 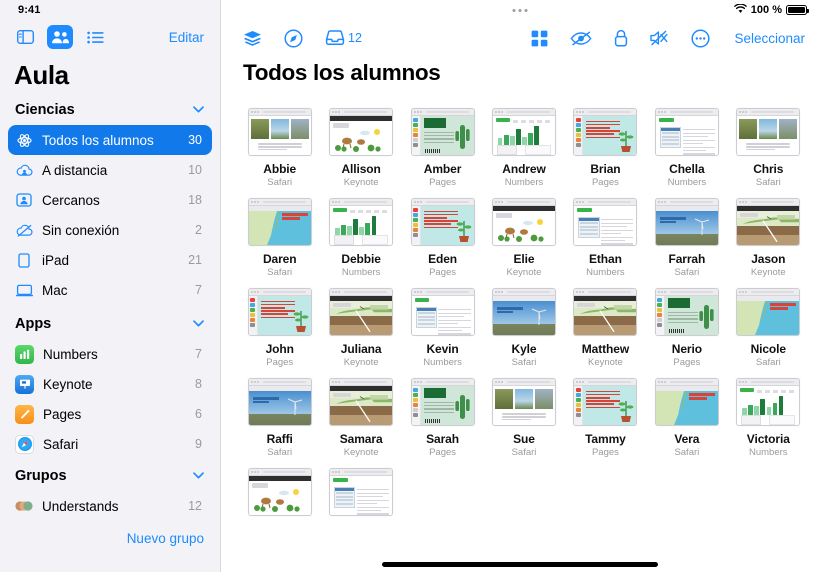 I want to click on list-view-icon, so click(x=95, y=37).